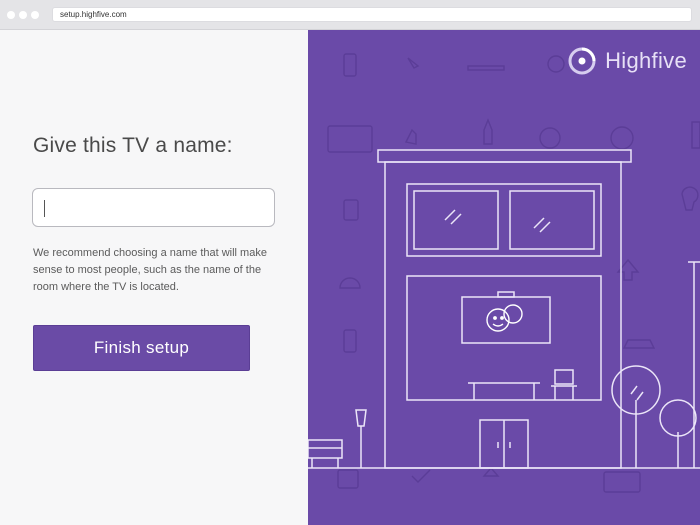 This screenshot has height=525, width=700. I want to click on browser-chrome: setup.highfive.com, so click(350, 15).